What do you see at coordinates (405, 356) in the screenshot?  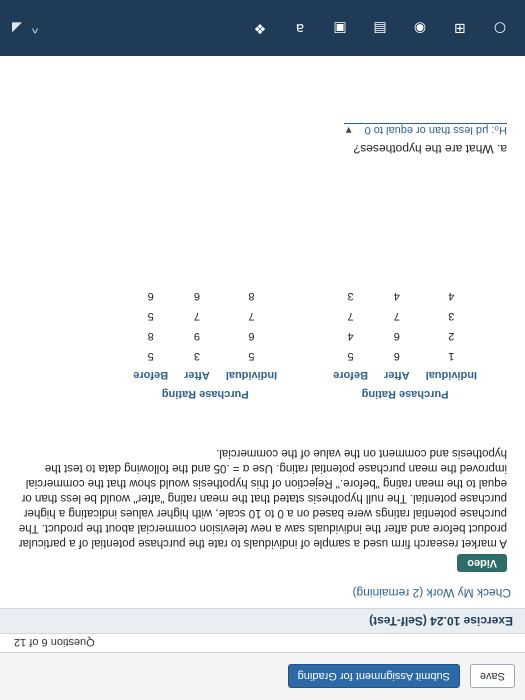 I see `table-row: 1 6 5` at bounding box center [405, 356].